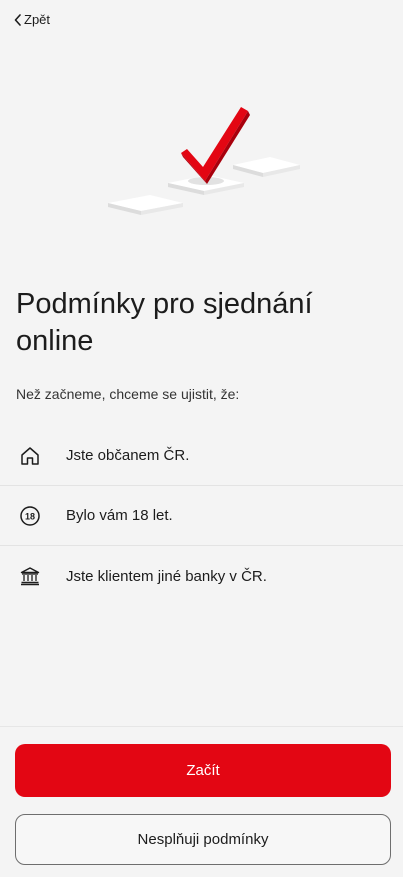 The height and width of the screenshot is (877, 403). Describe the element at coordinates (166, 576) in the screenshot. I see `condition-label: Jste klientem jiné banky v ČR.` at that location.